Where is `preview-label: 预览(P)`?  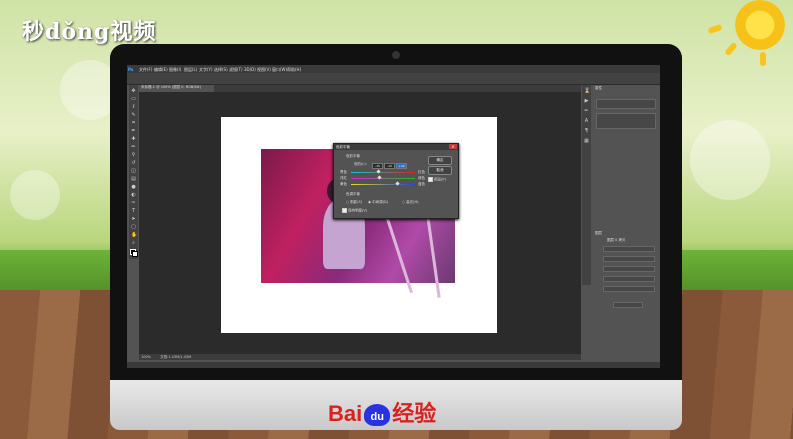 preview-label: 预览(P) is located at coordinates (440, 179).